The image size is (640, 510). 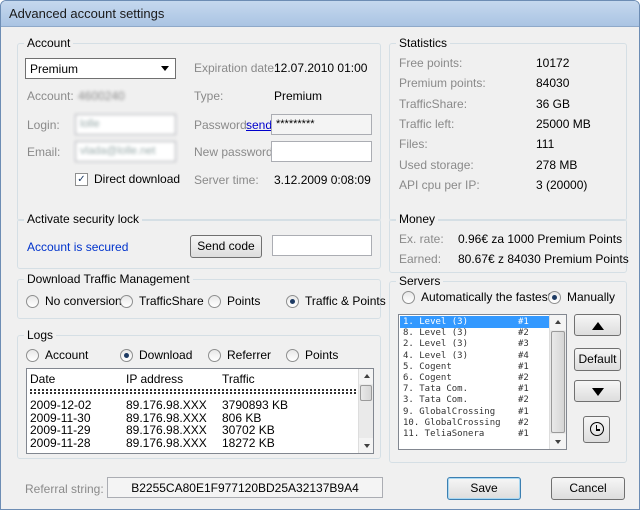 What do you see at coordinates (523, 355) in the screenshot?
I see `server-number: #4` at bounding box center [523, 355].